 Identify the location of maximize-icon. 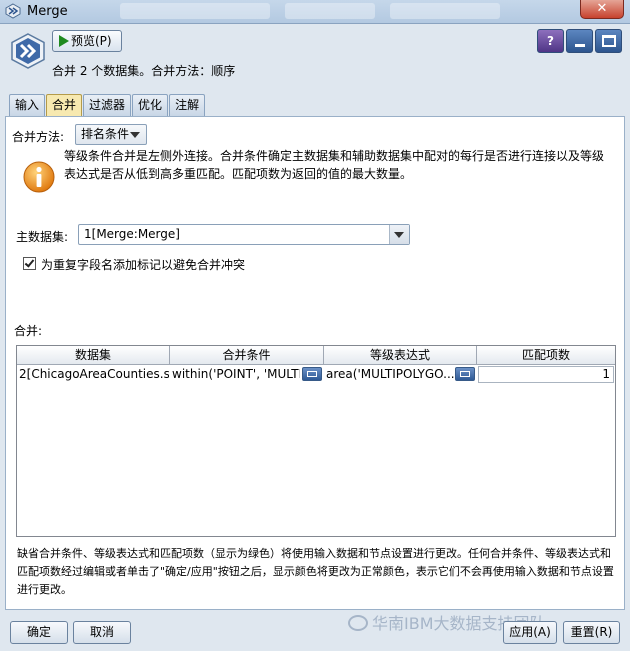
(609, 41).